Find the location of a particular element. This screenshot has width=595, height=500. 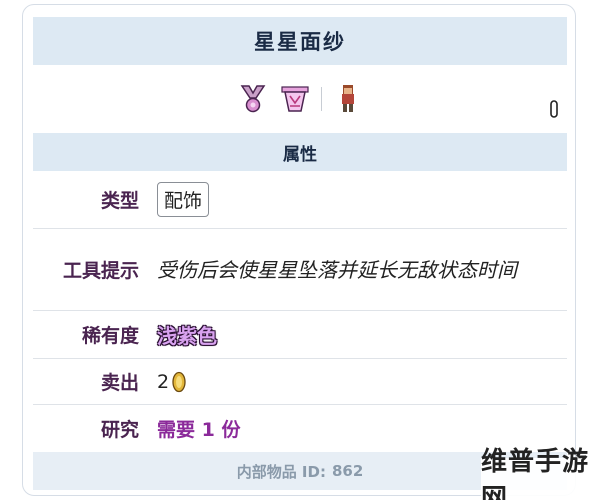

item-image-strip is located at coordinates (300, 99).